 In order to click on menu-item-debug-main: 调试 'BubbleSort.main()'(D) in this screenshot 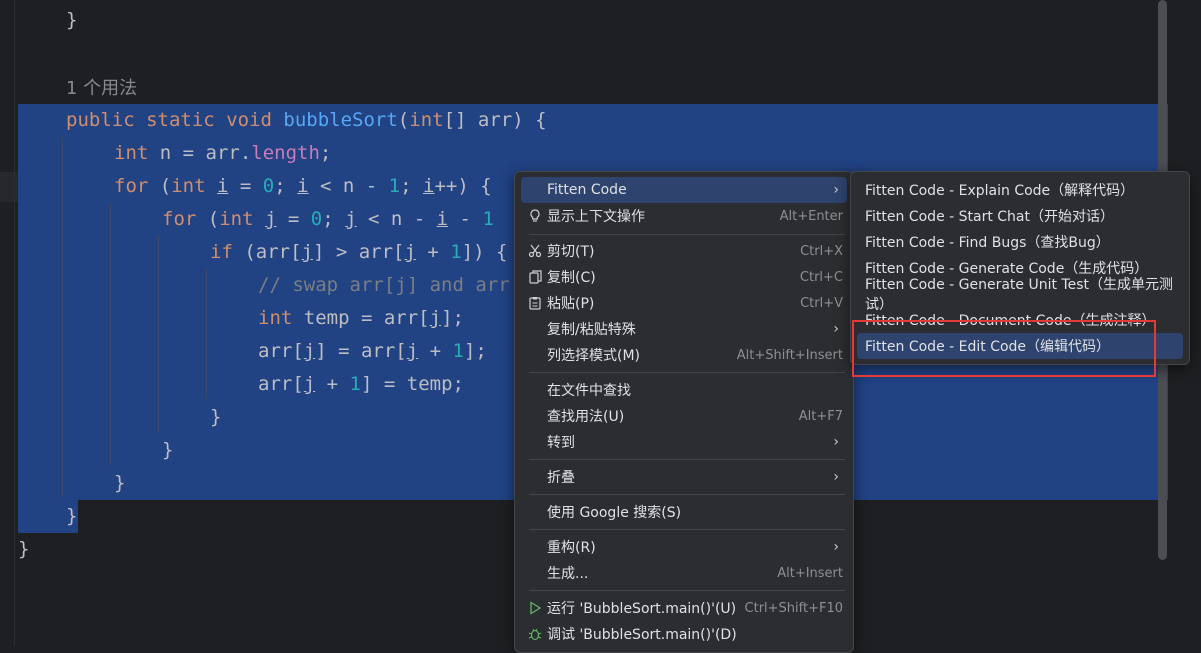, I will do `click(684, 634)`.